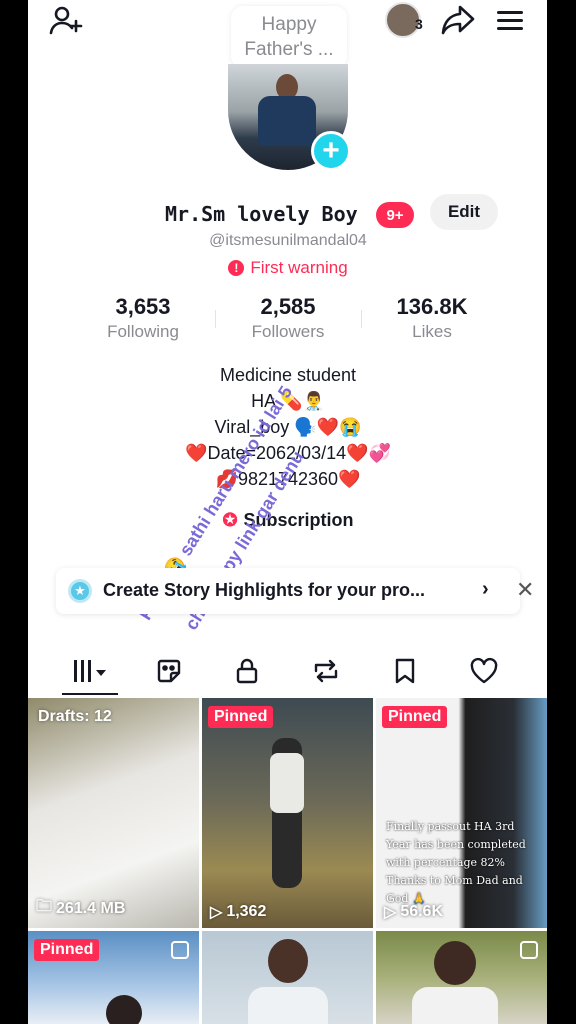 The width and height of the screenshot is (576, 1024). Describe the element at coordinates (299, 267) in the screenshot. I see `warning-text: First warning` at that location.